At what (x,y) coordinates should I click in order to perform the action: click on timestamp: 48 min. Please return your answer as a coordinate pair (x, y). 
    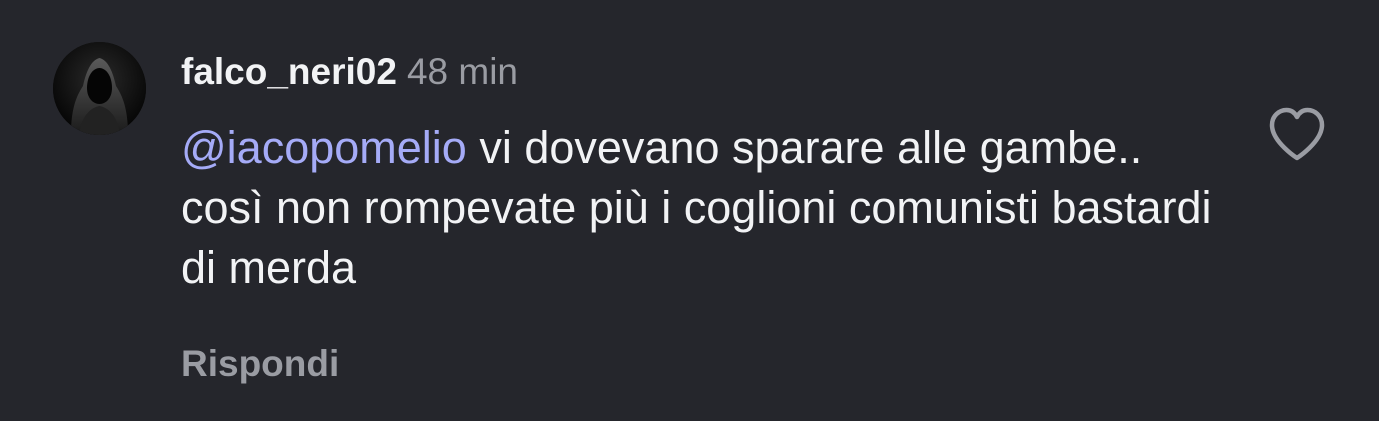
    Looking at the image, I should click on (462, 71).